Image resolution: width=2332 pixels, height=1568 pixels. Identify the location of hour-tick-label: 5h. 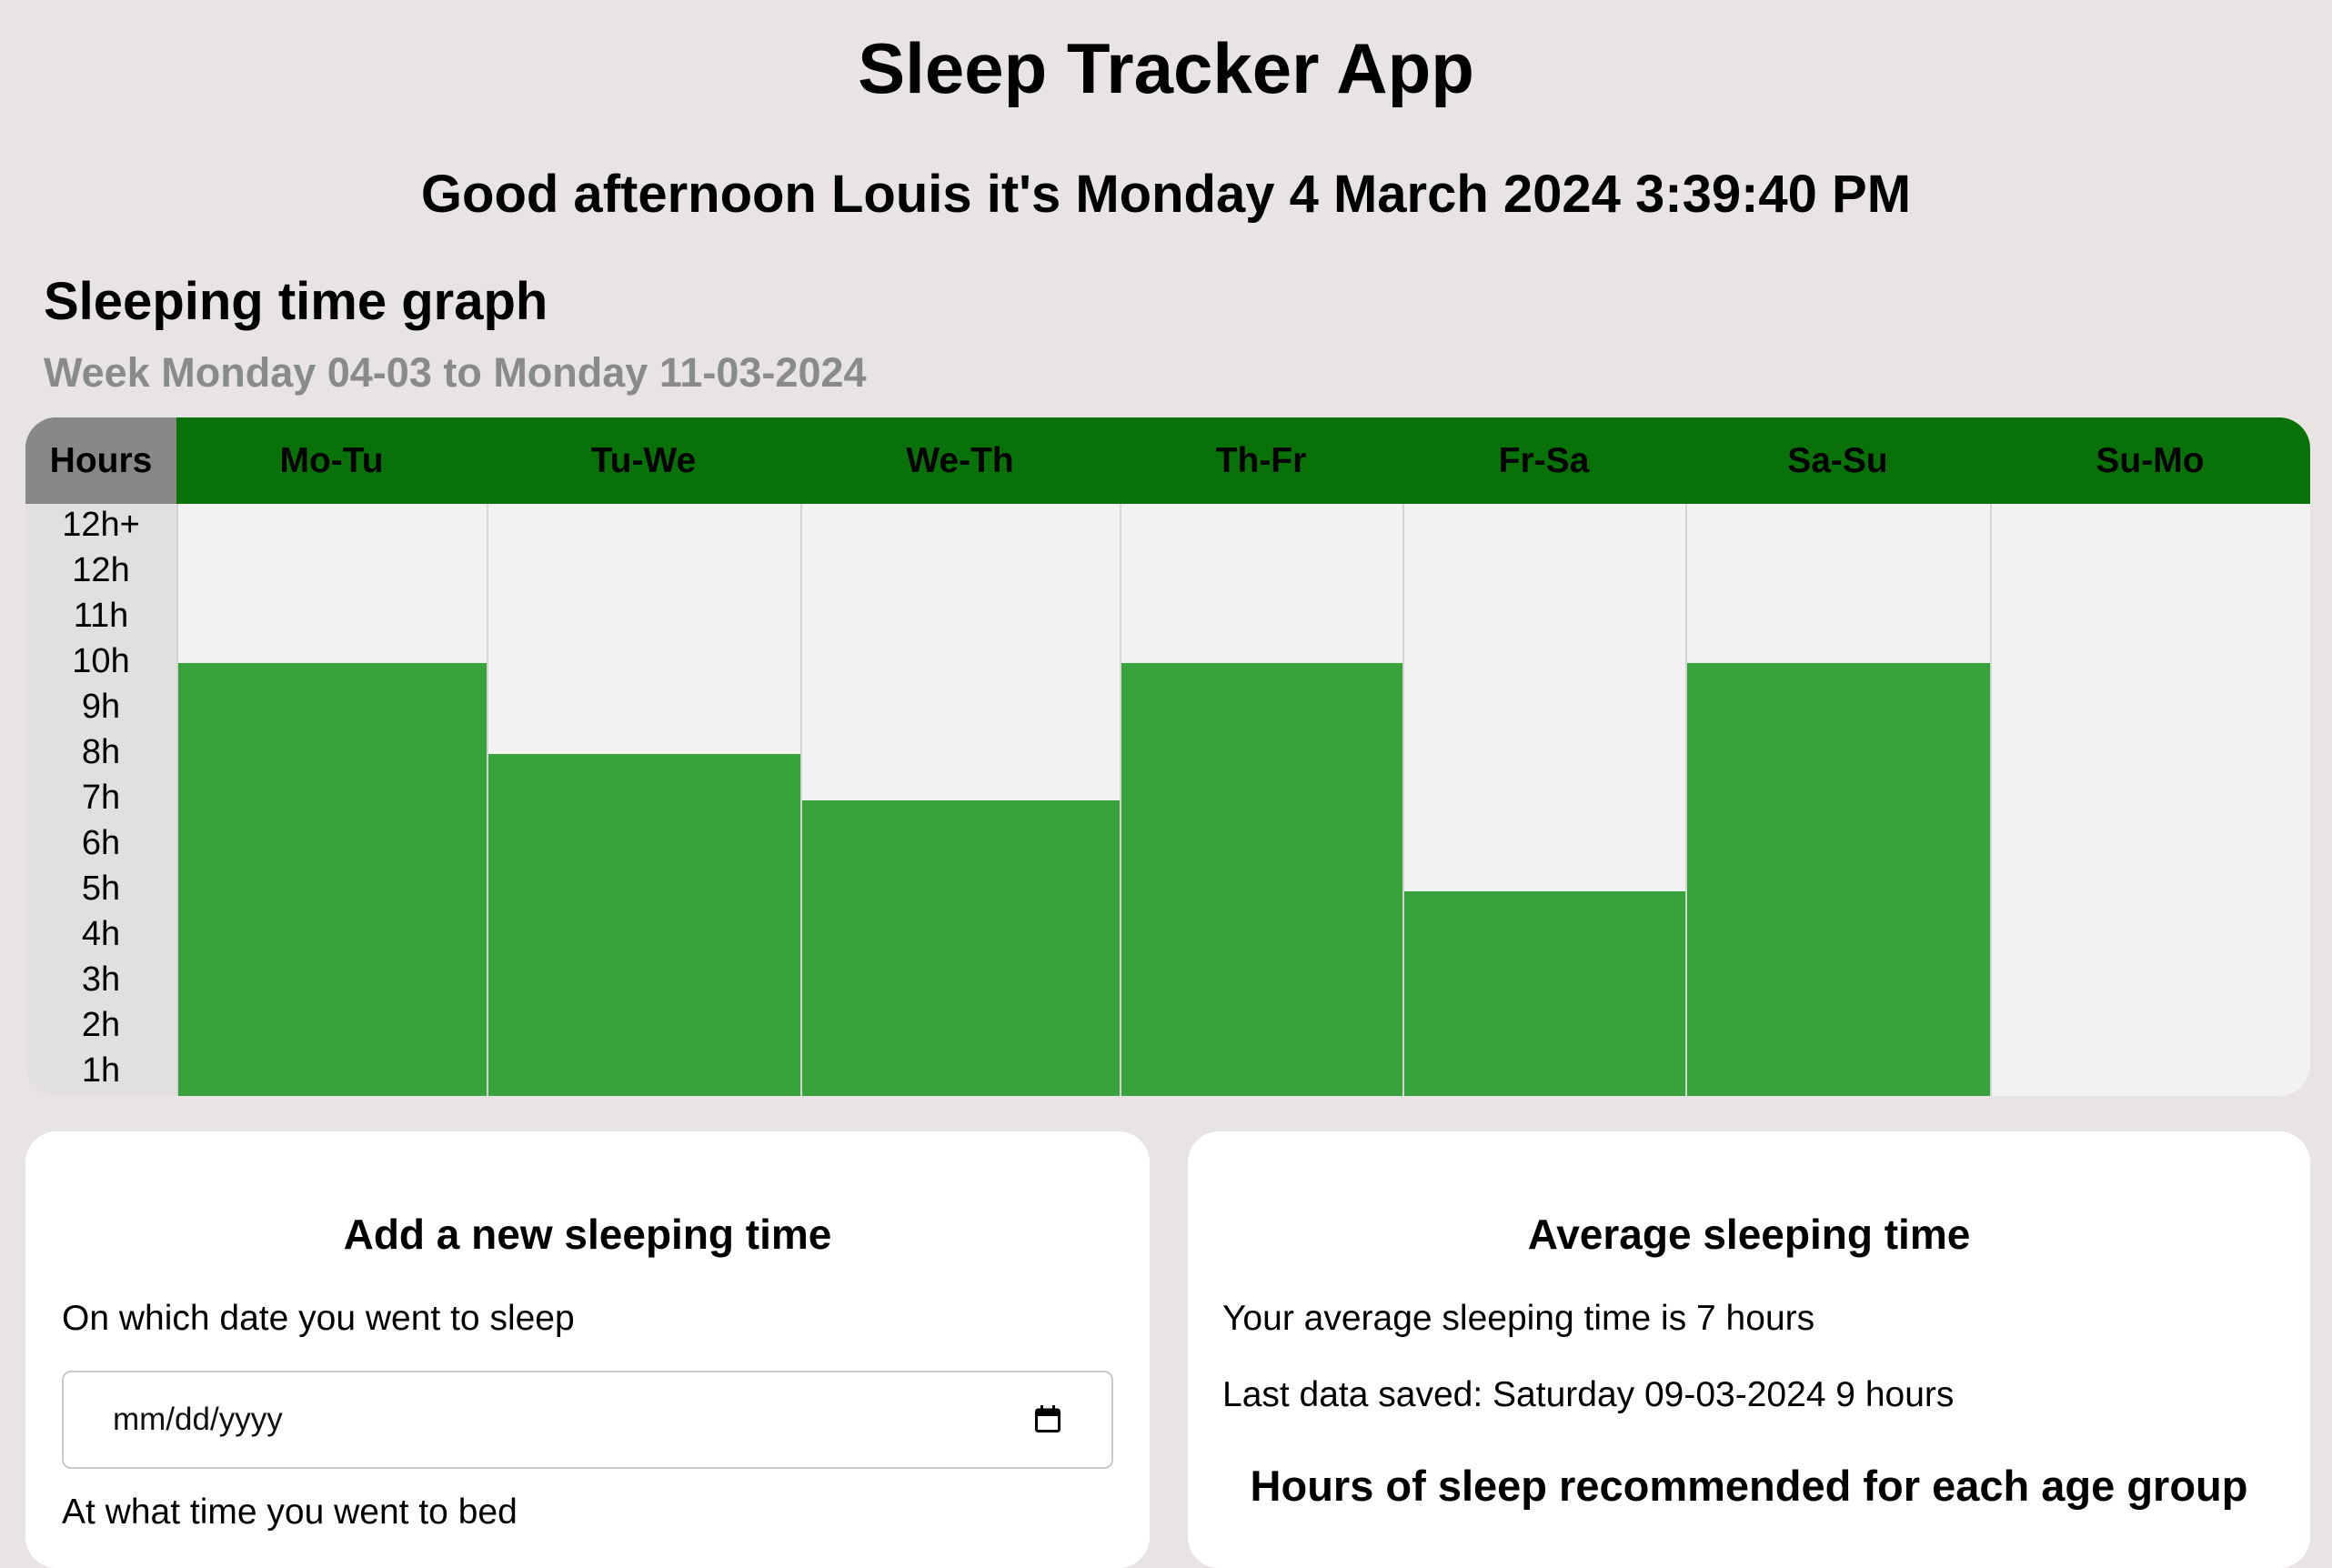
(101, 888).